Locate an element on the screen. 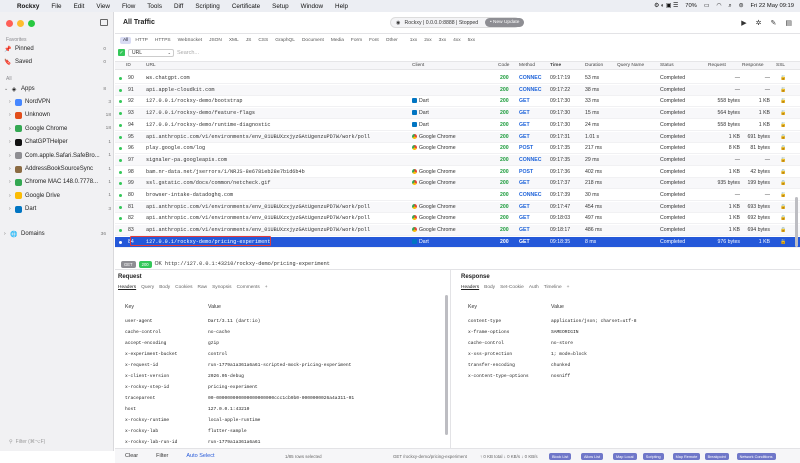 The image size is (800, 463). menu-certificate: Certificate is located at coordinates (246, 6).